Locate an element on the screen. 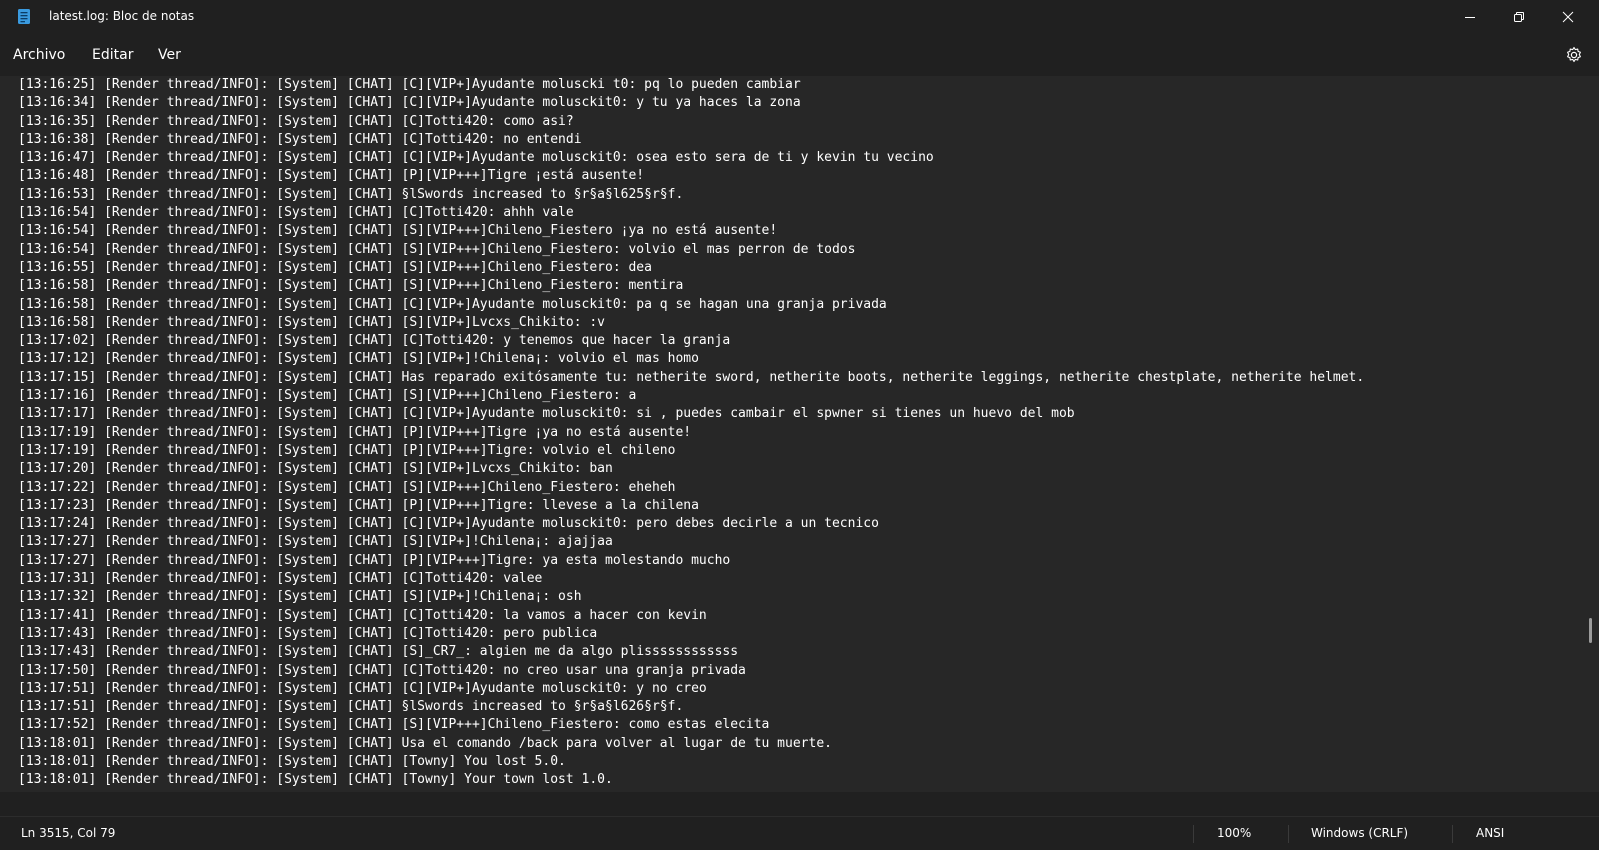  encoding: ANSI is located at coordinates (1490, 833).